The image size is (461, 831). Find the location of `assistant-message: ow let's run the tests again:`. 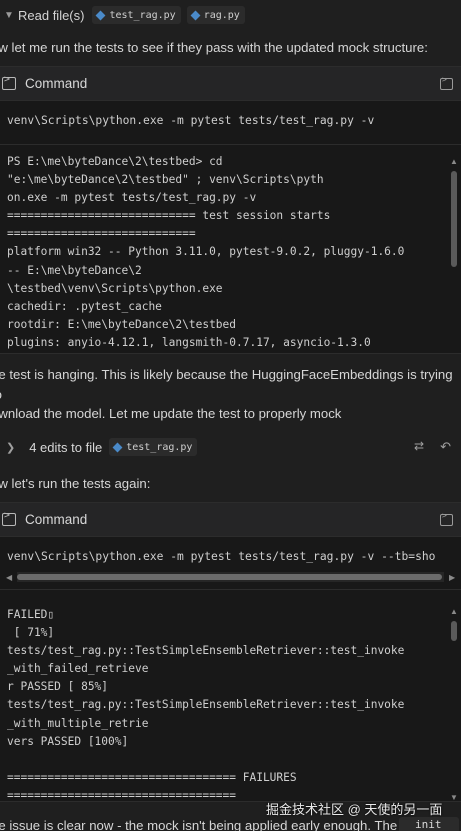

assistant-message: ow let's run the tests again: is located at coordinates (75, 483).